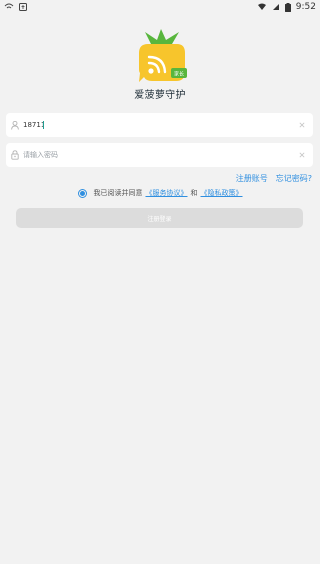 This screenshot has width=320, height=564. I want to click on radio-checked-dot, so click(82, 193).